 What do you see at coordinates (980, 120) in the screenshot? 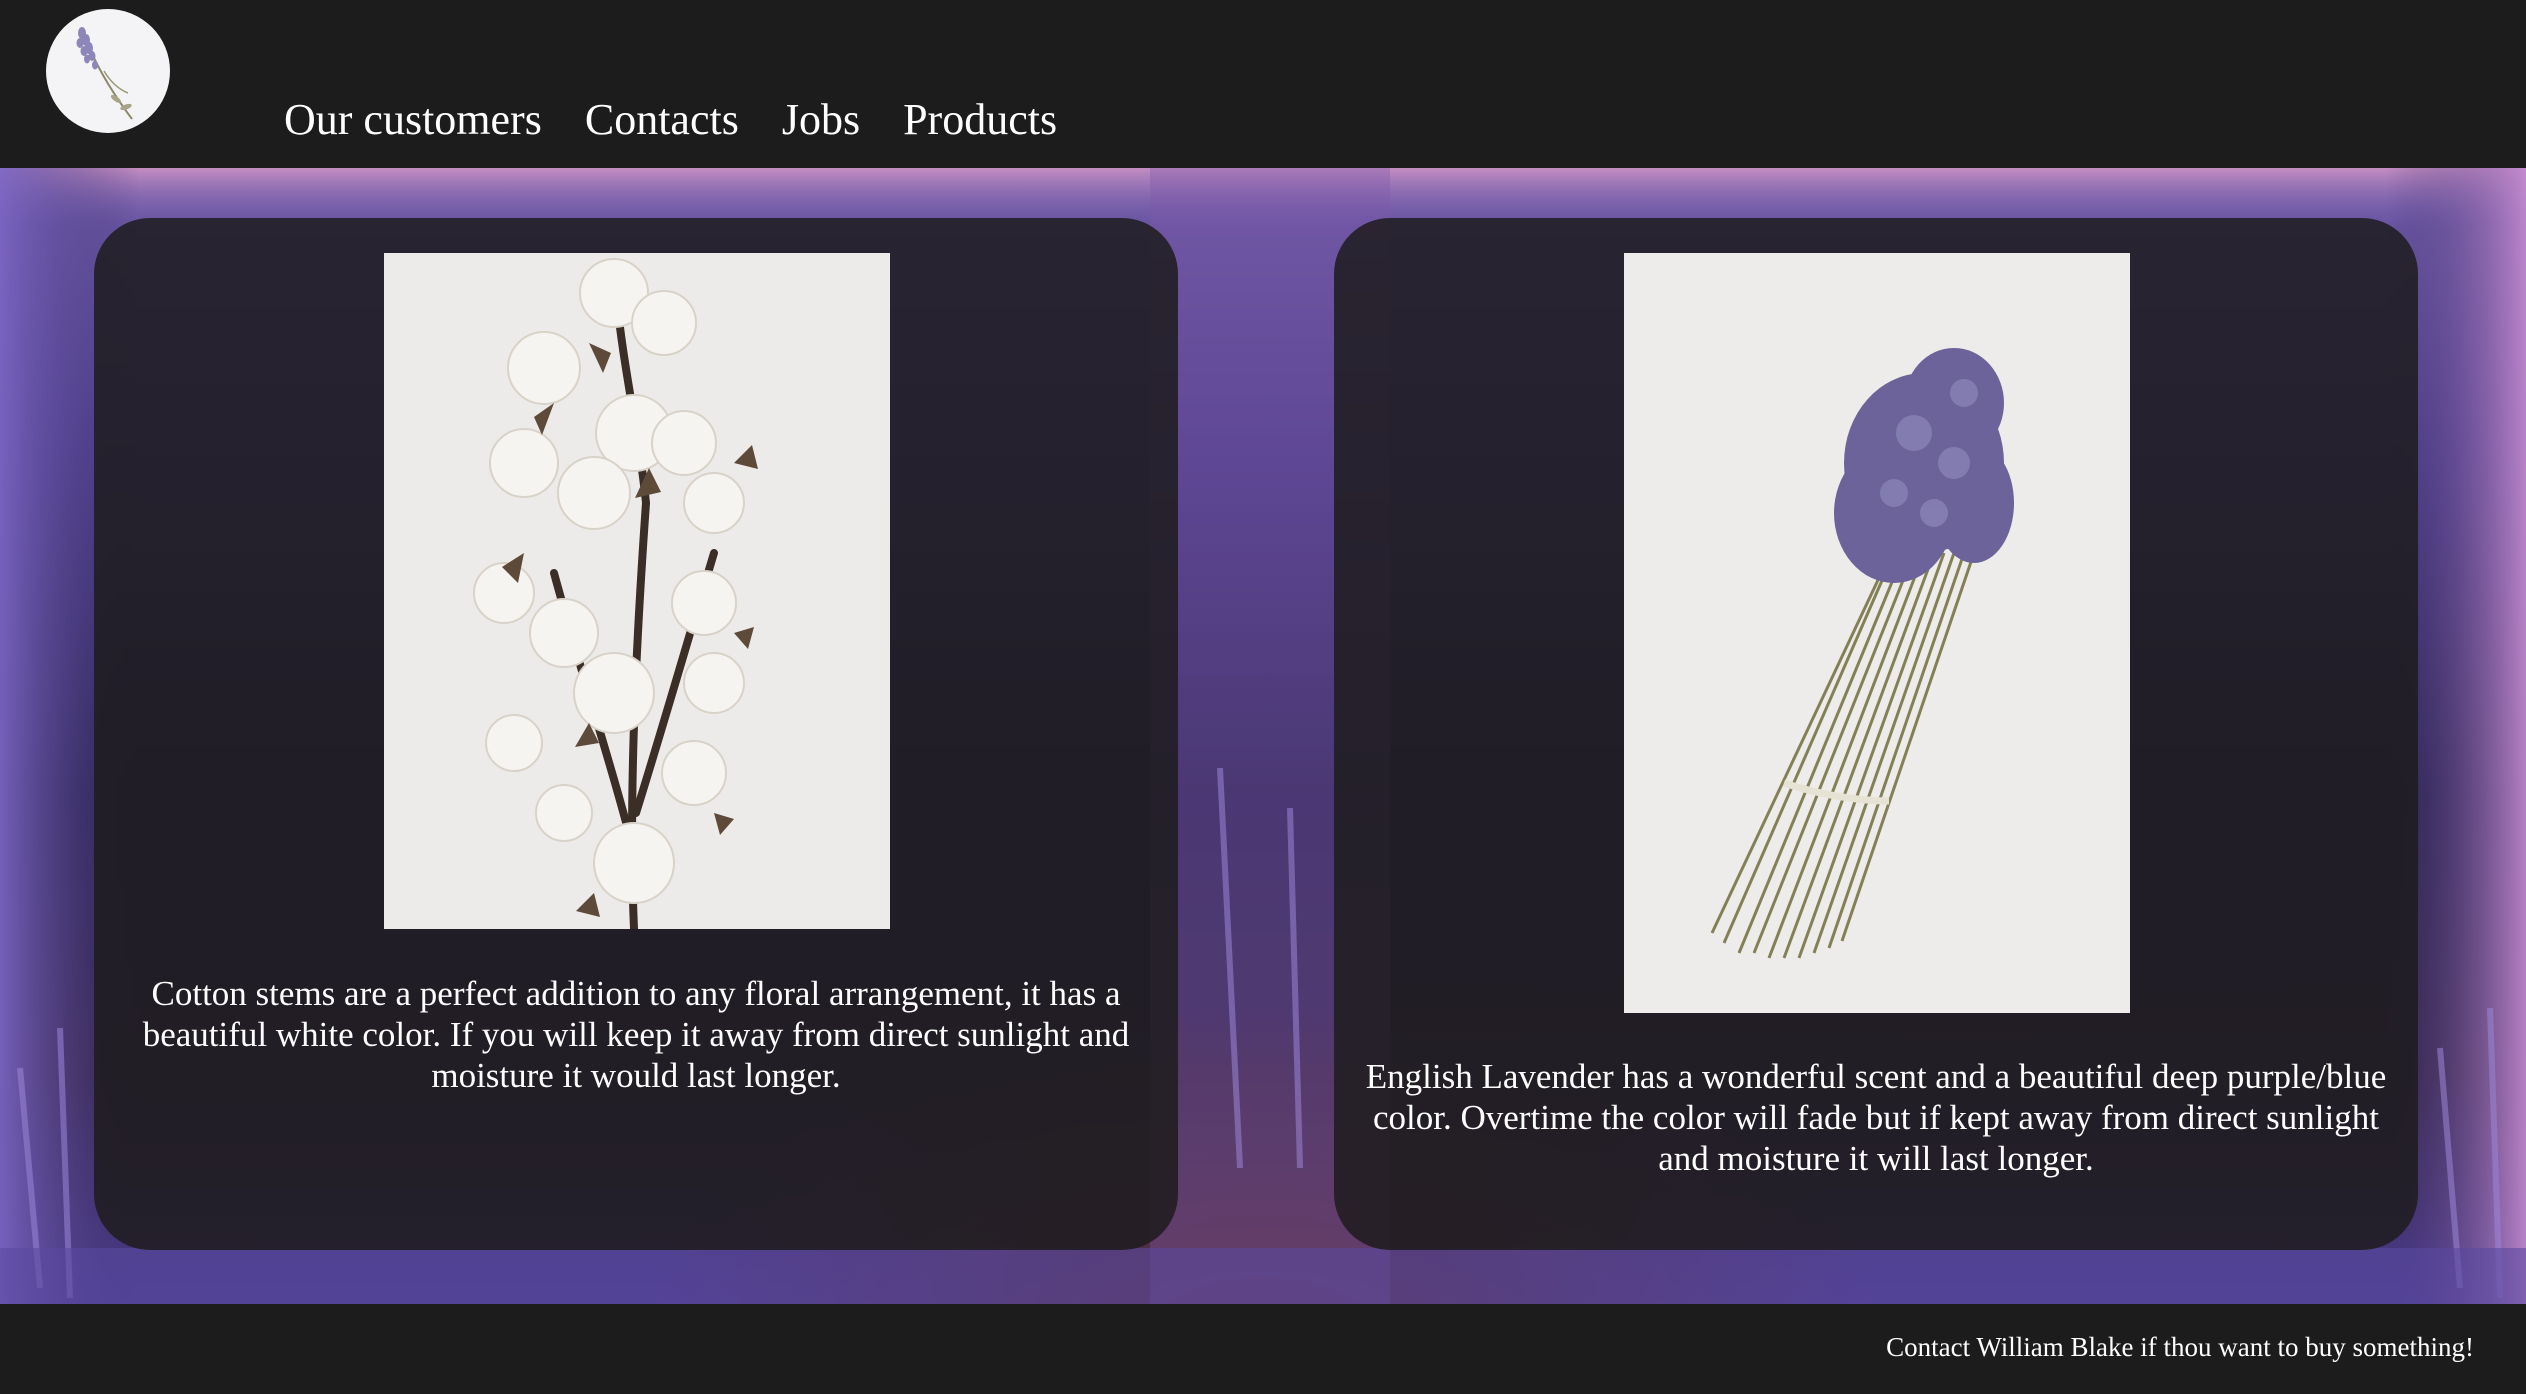
I see `nav-products: Products` at bounding box center [980, 120].